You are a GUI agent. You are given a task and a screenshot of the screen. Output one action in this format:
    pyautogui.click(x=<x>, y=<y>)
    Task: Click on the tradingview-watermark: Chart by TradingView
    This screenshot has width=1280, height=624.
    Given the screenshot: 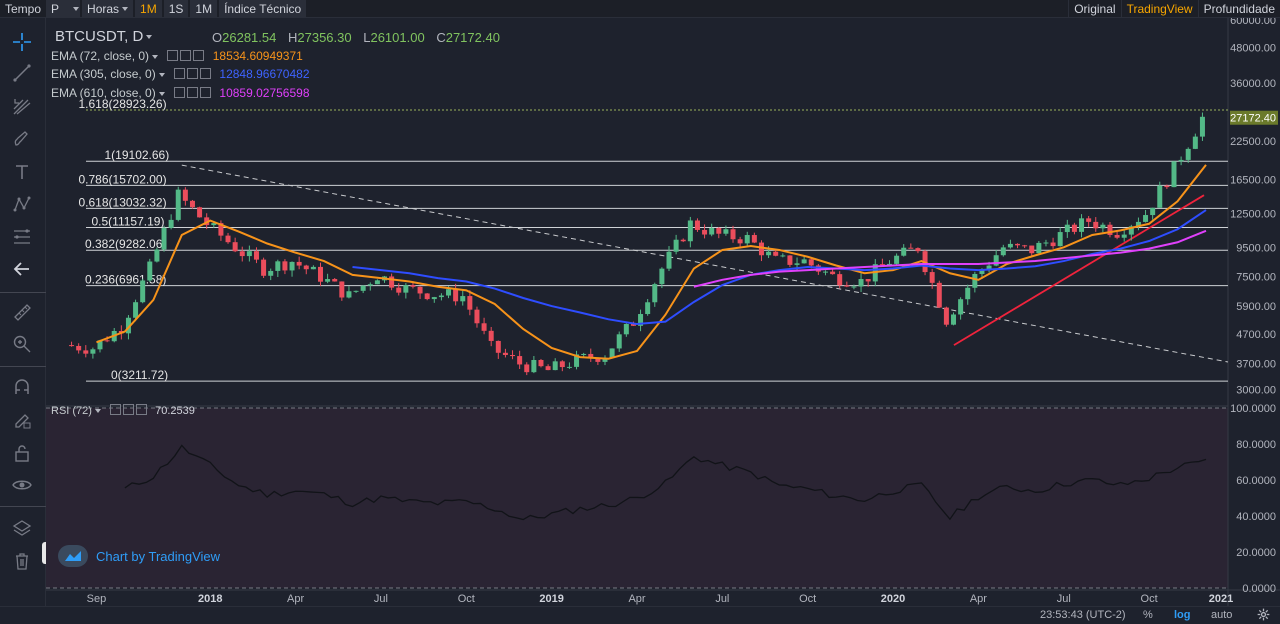 What is the action you would take?
    pyautogui.click(x=139, y=556)
    